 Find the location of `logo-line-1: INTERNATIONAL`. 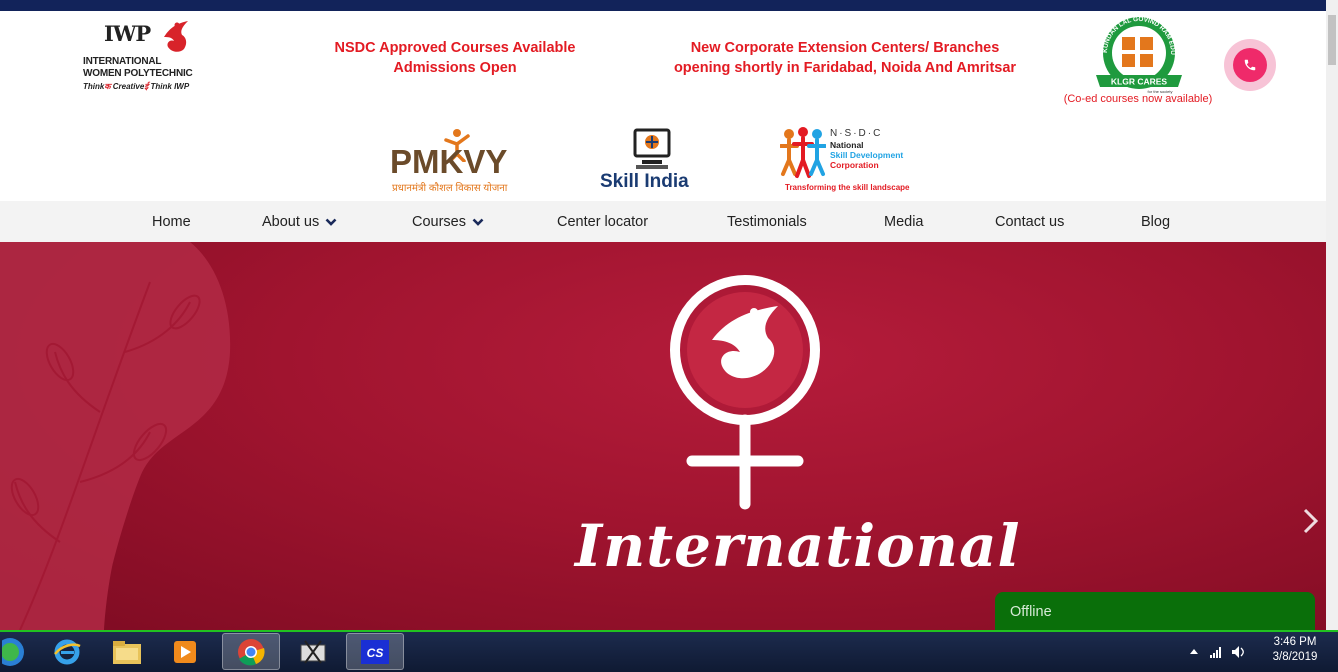

logo-line-1: INTERNATIONAL is located at coordinates (122, 61).